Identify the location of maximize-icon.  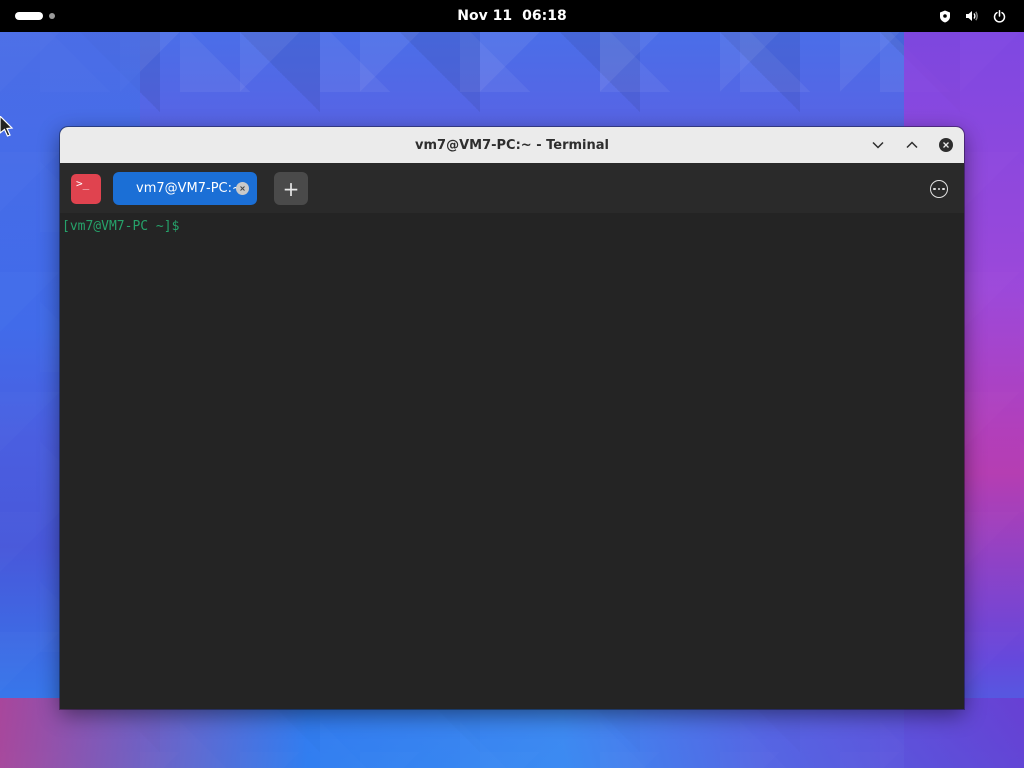
(912, 145).